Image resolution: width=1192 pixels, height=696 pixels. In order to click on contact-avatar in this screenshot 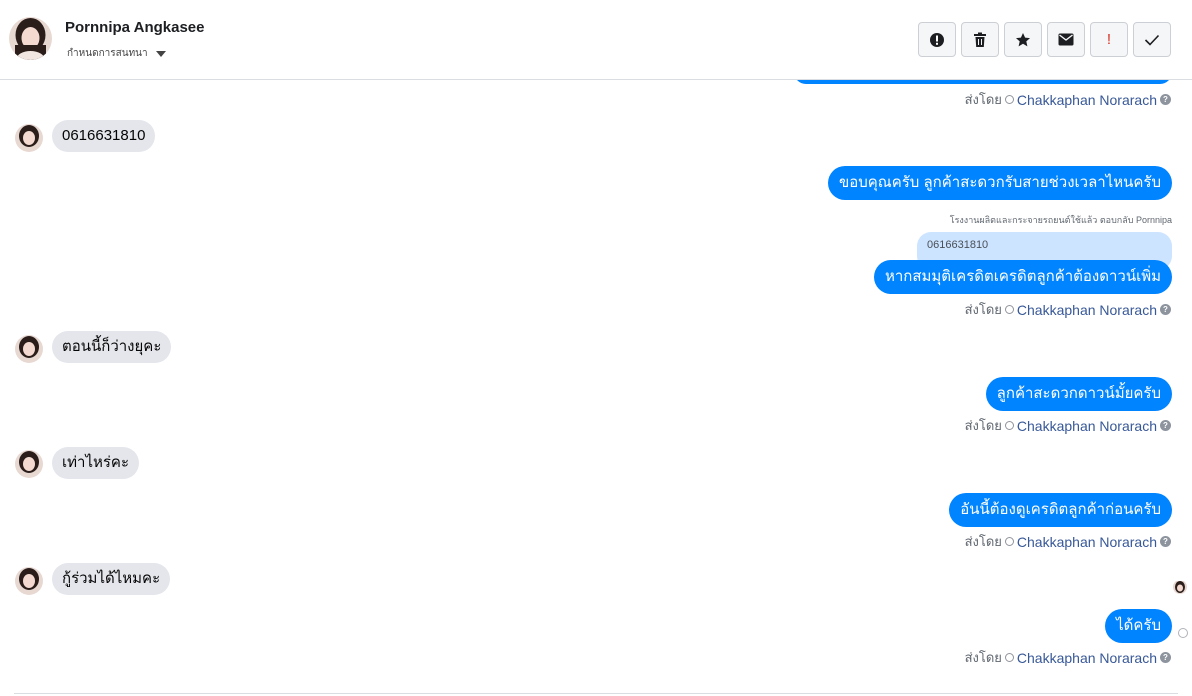, I will do `click(30, 38)`.